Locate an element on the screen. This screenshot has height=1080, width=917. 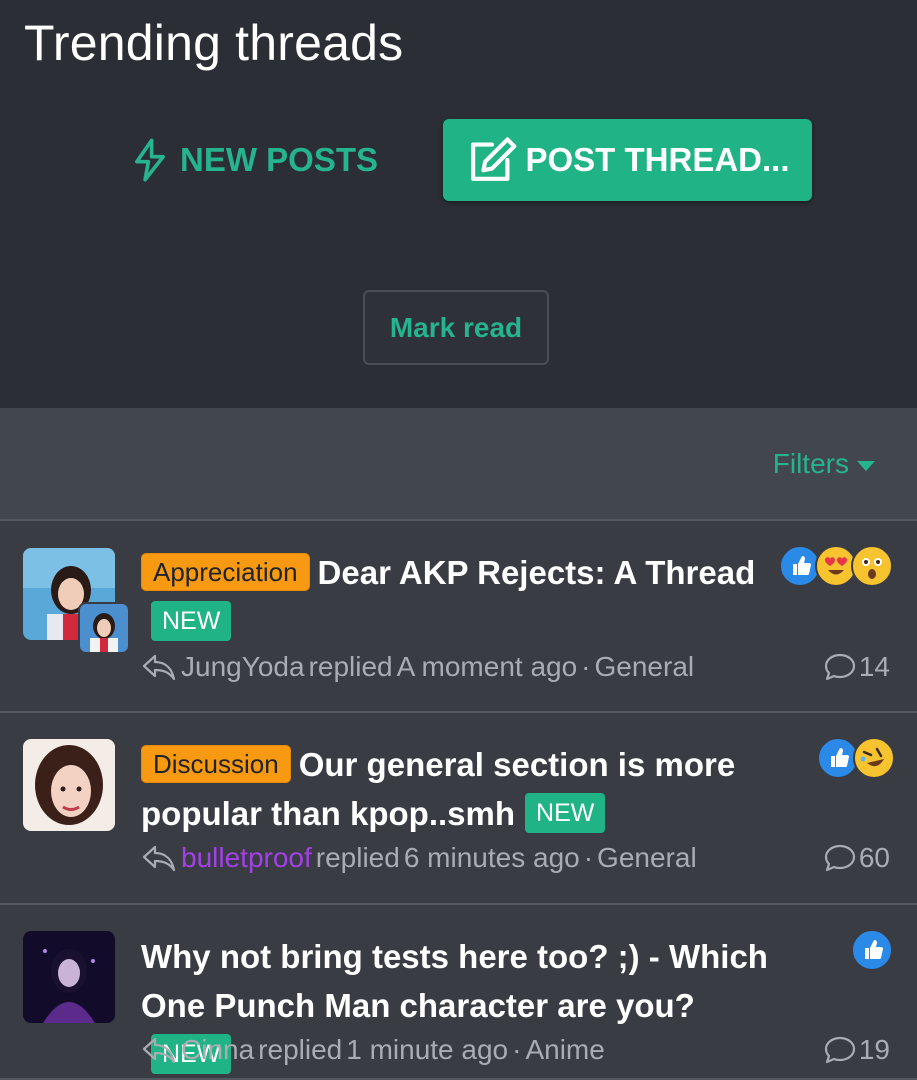
thread-meta: JungYoda replied A moment ago · General is located at coordinates (417, 667).